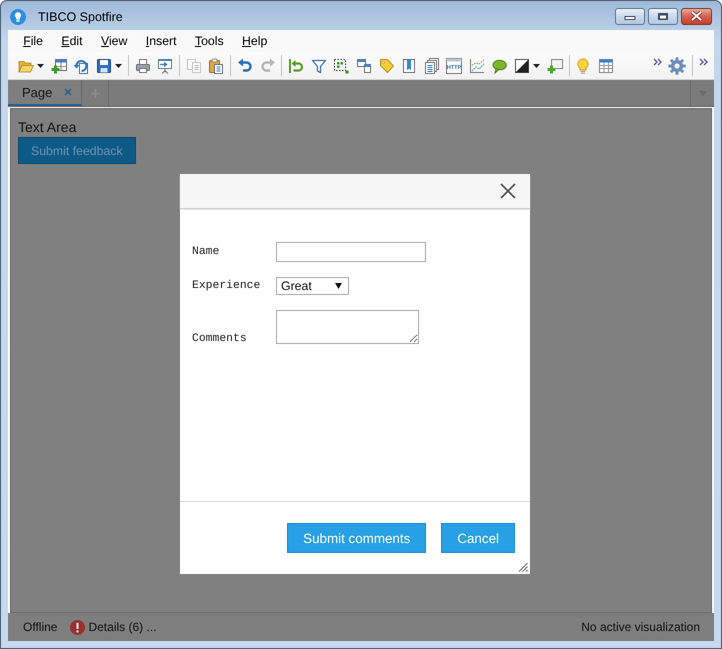 The height and width of the screenshot is (649, 722). What do you see at coordinates (104, 66) in the screenshot?
I see `save-icon` at bounding box center [104, 66].